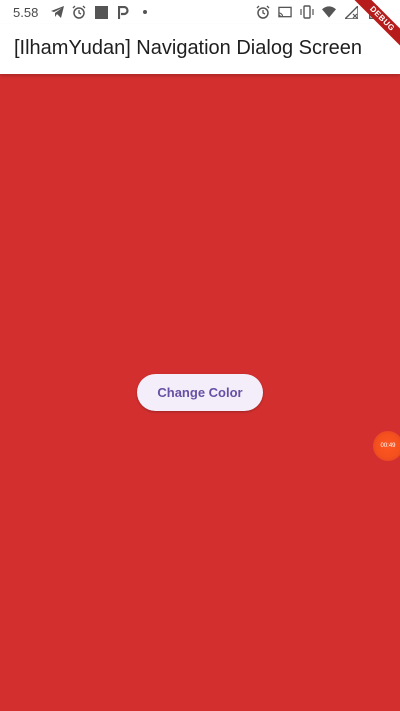 This screenshot has width=400, height=711. I want to click on status-left-icons, so click(101, 12).